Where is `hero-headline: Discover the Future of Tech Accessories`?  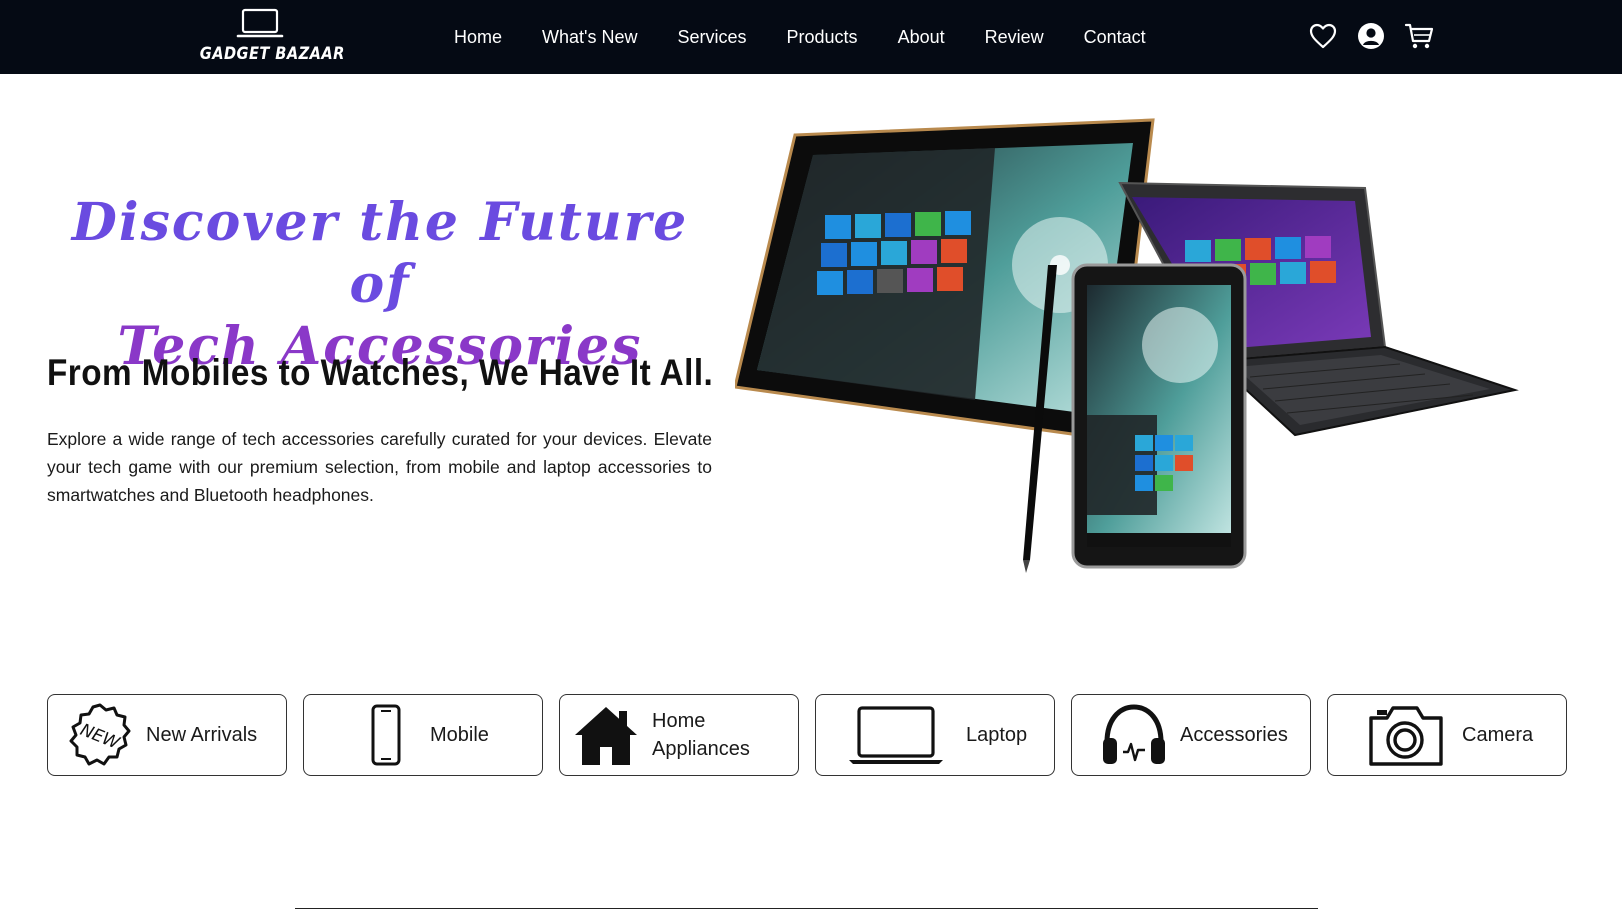
hero-headline: Discover the Future of Tech Accessories is located at coordinates (380, 285).